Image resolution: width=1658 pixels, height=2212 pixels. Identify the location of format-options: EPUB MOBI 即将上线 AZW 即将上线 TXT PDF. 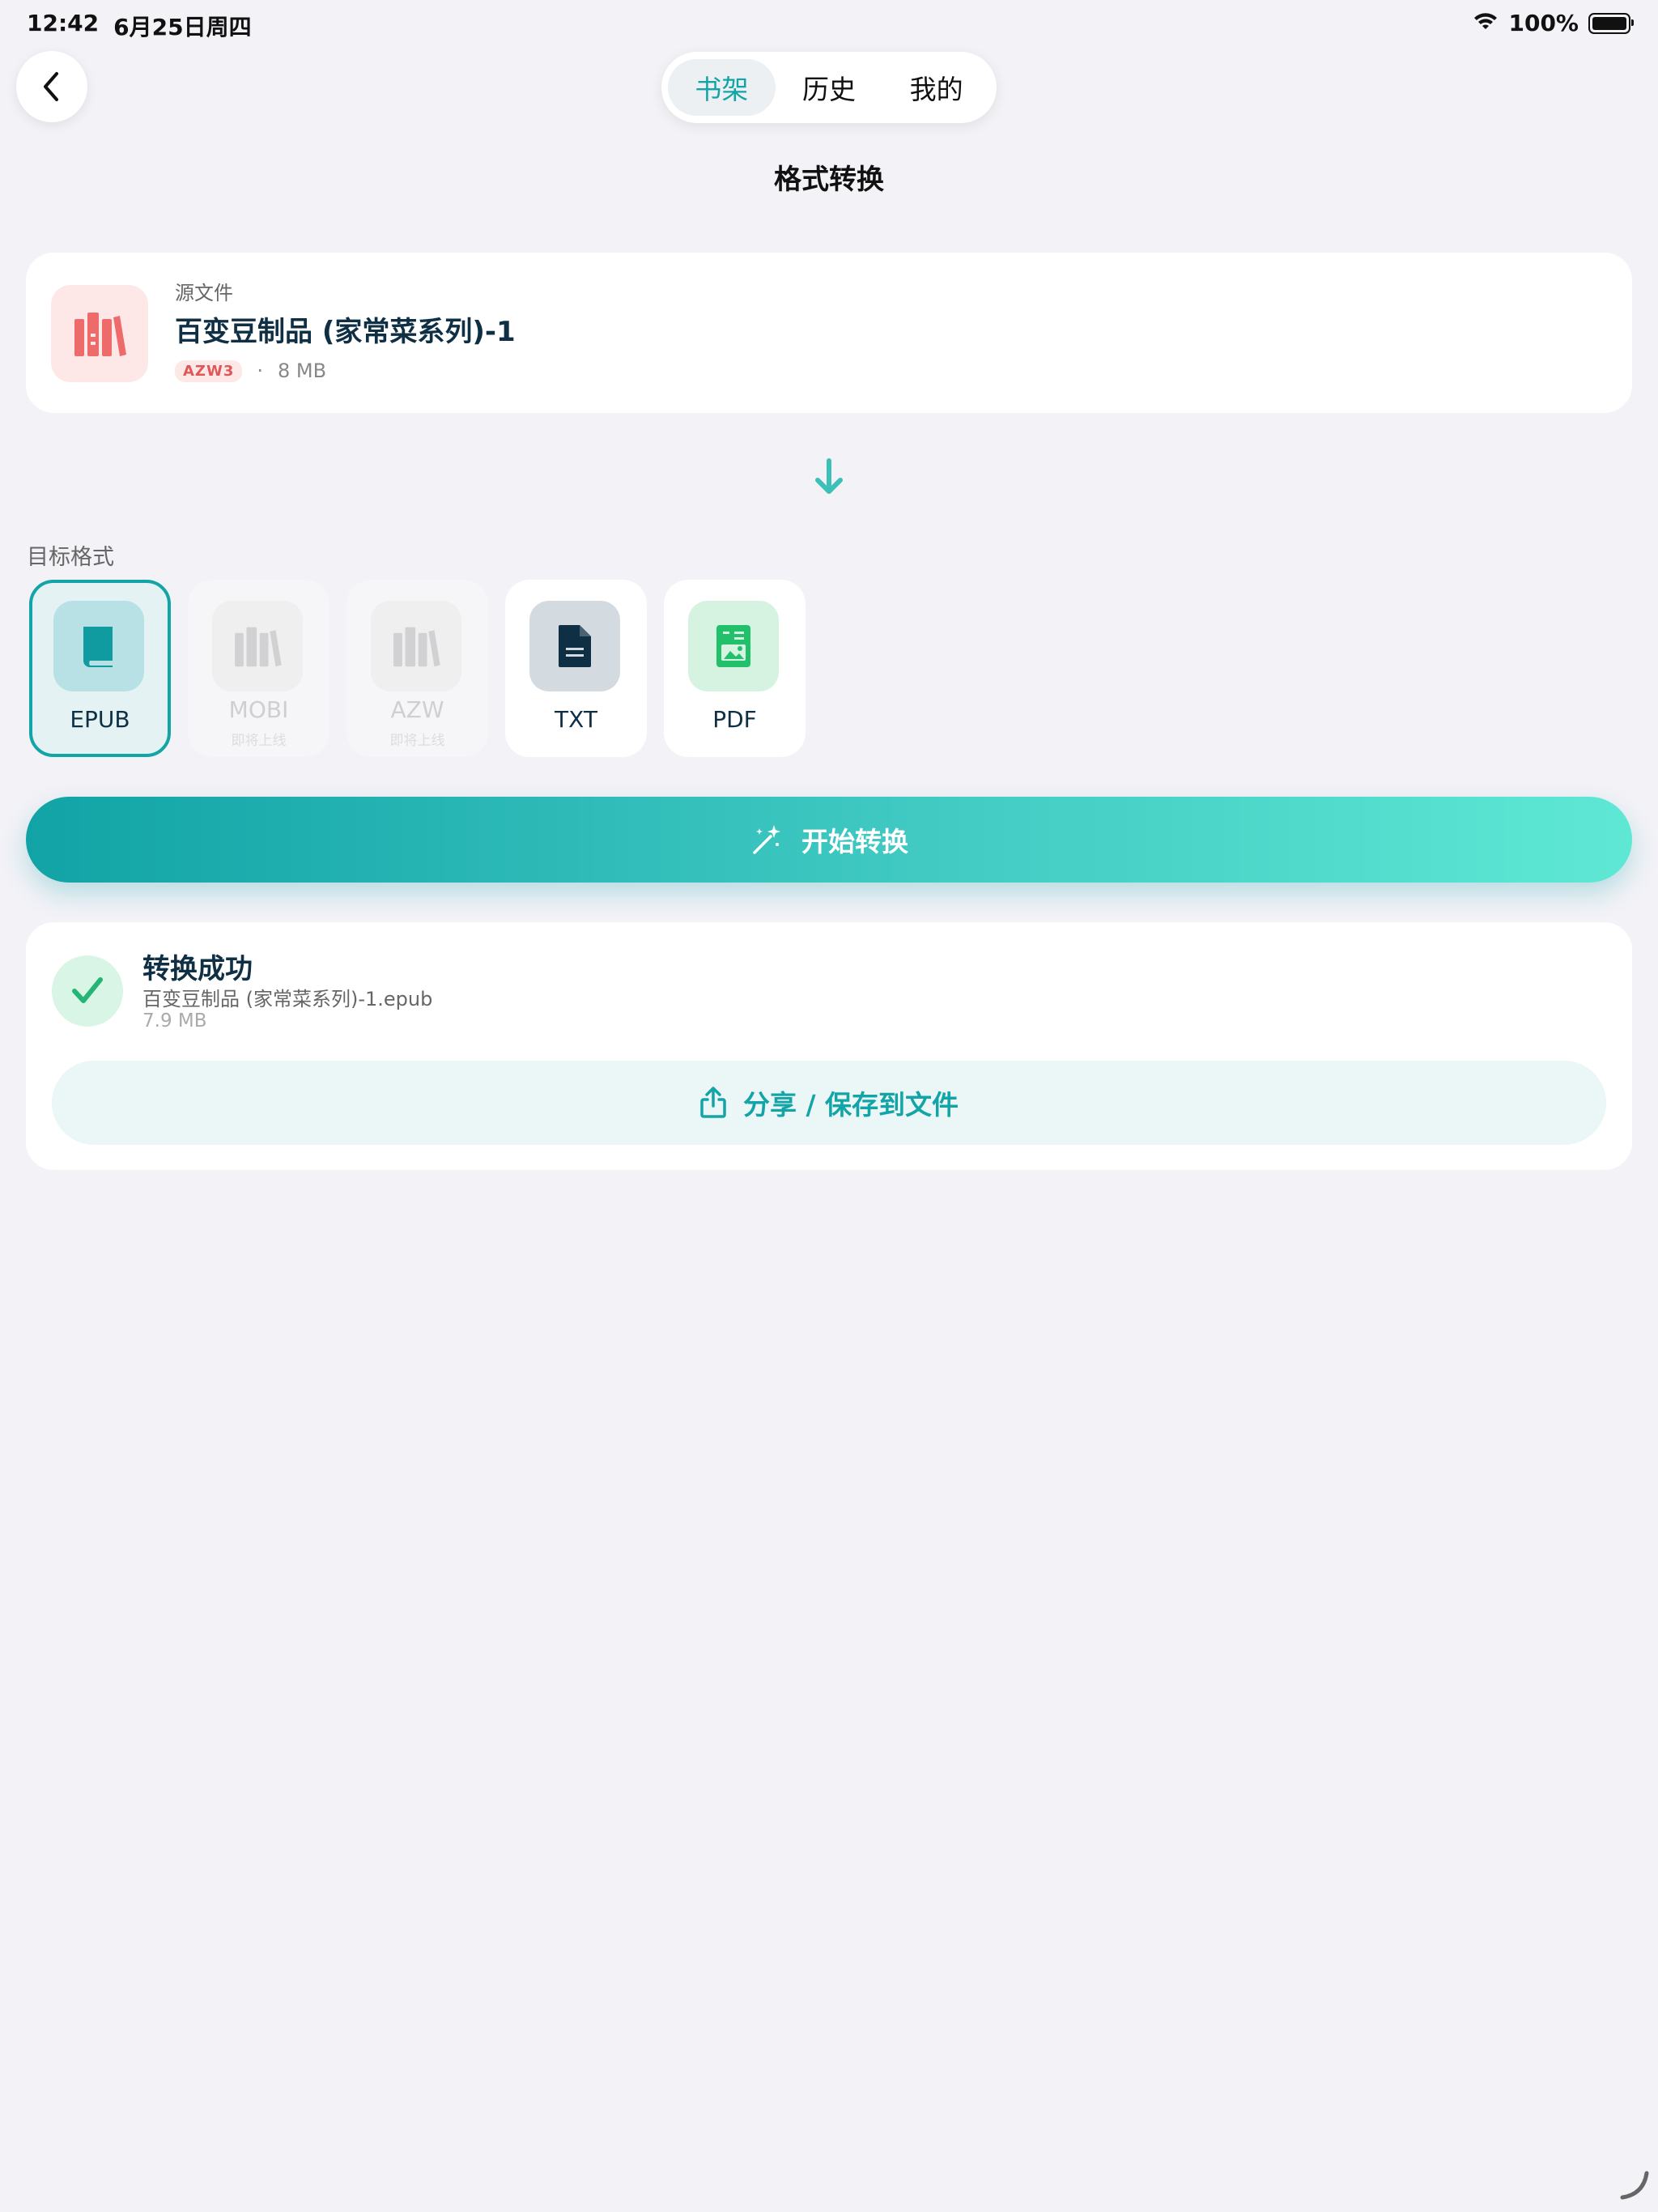
(417, 669).